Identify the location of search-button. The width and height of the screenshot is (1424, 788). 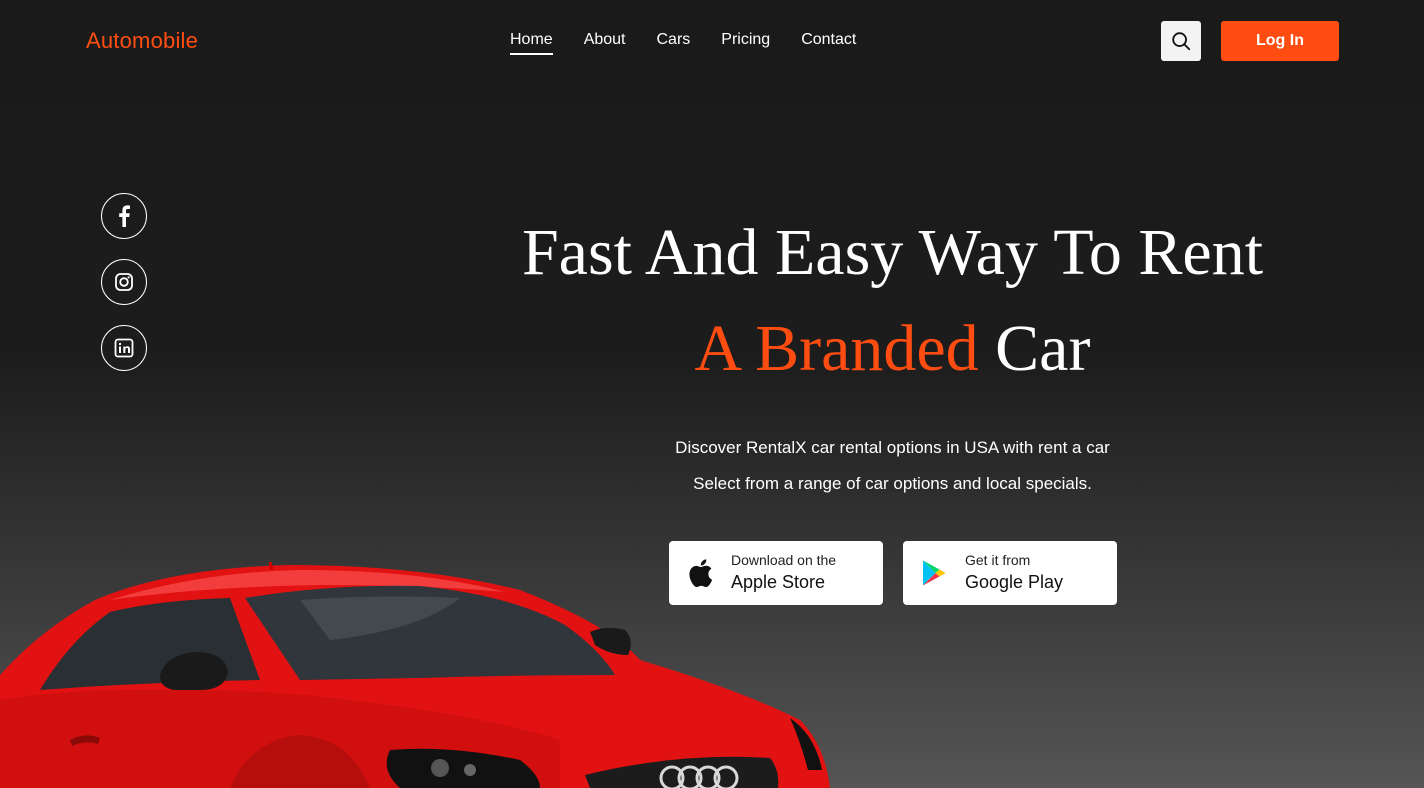
(1181, 41).